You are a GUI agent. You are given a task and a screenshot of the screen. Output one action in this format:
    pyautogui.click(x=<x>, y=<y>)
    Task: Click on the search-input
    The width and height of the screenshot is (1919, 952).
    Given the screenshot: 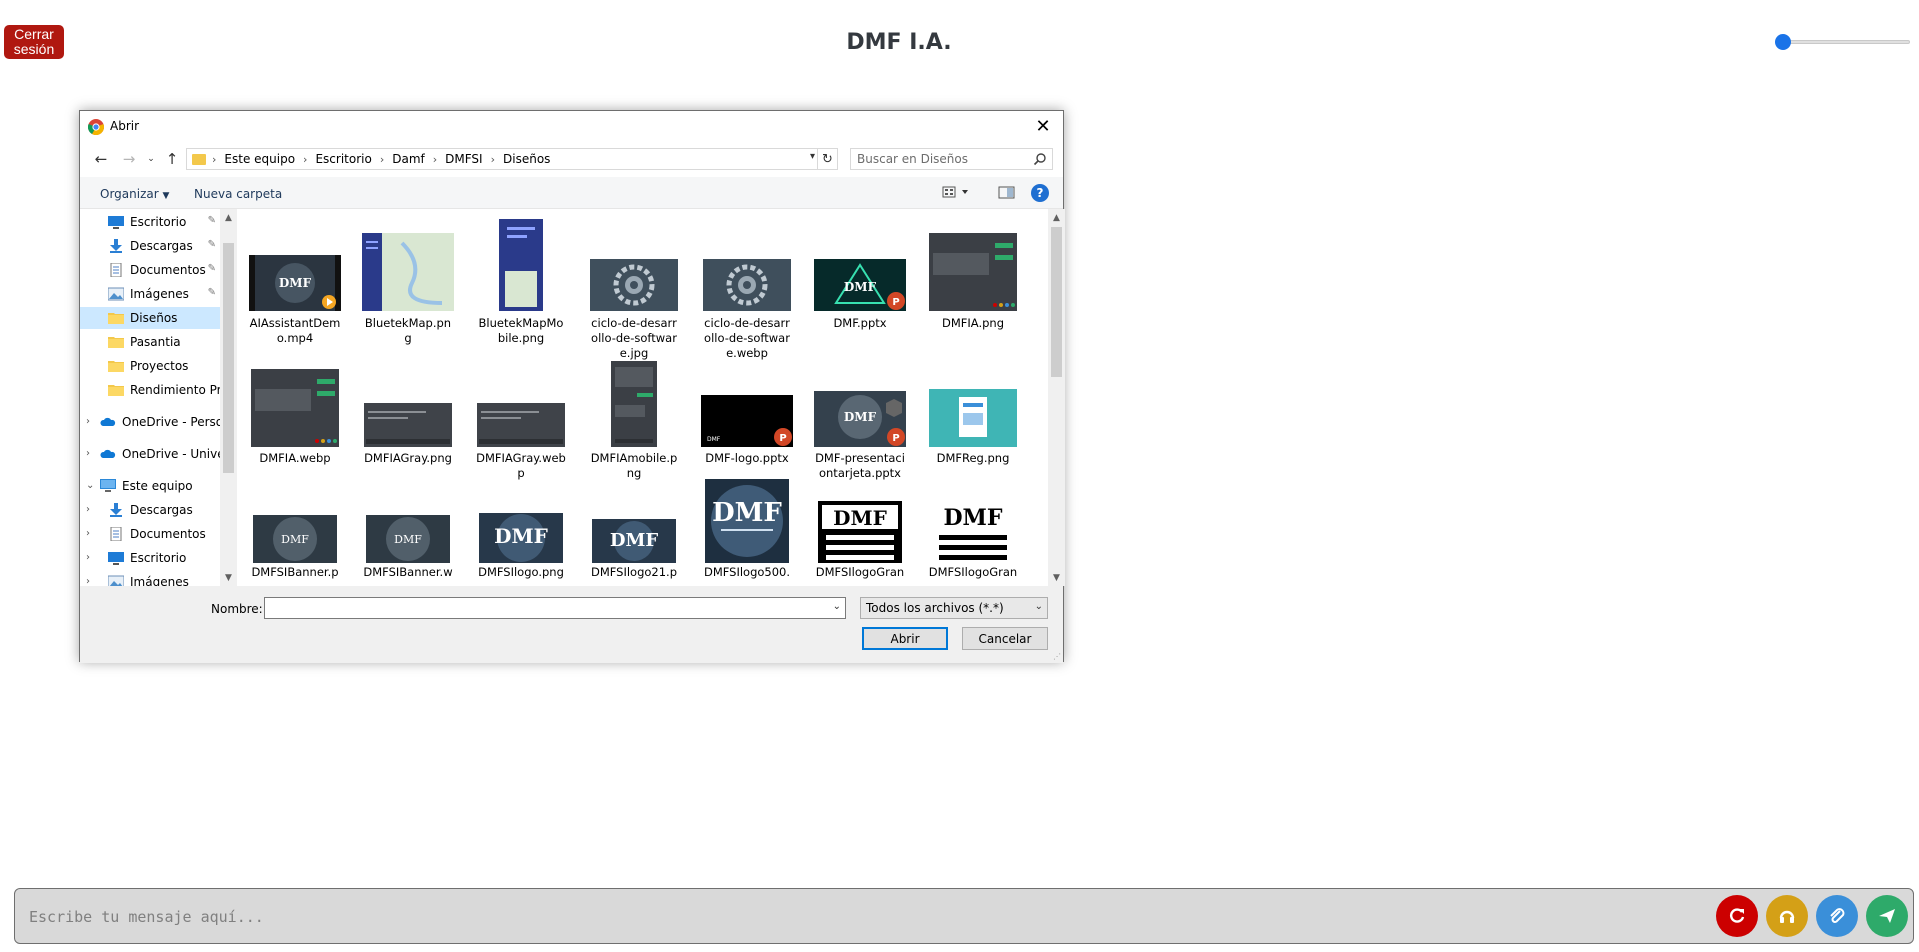 What is the action you would take?
    pyautogui.click(x=942, y=159)
    